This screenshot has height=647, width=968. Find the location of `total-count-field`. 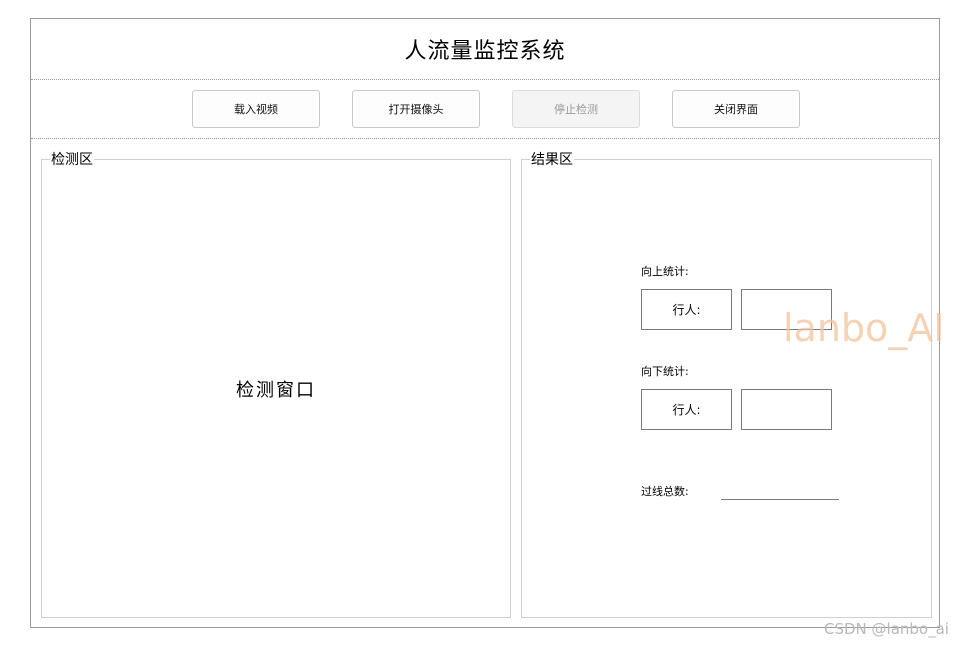

total-count-field is located at coordinates (780, 499).